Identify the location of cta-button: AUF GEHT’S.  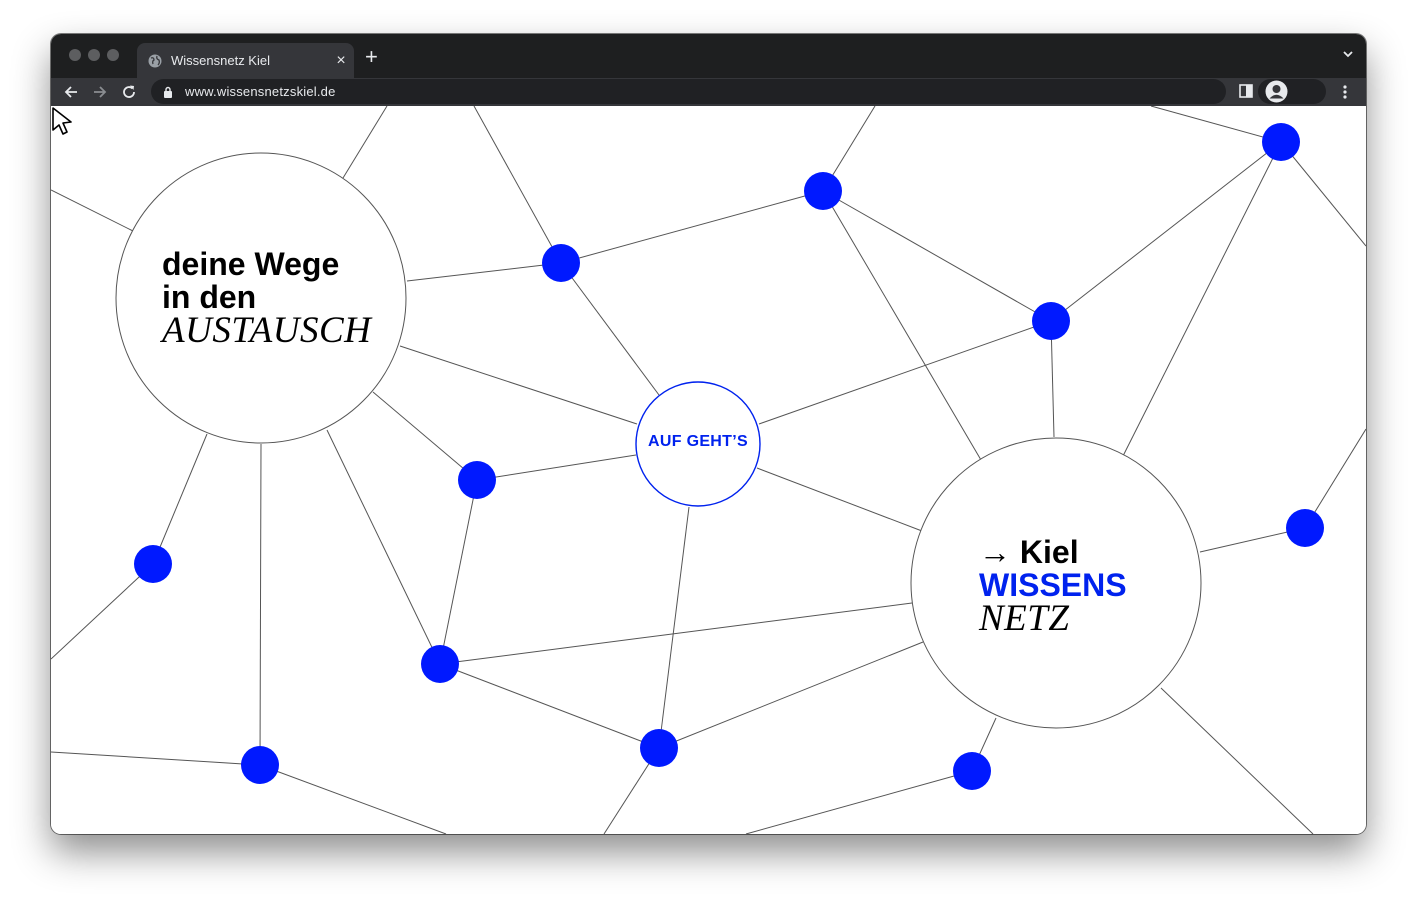
(698, 442).